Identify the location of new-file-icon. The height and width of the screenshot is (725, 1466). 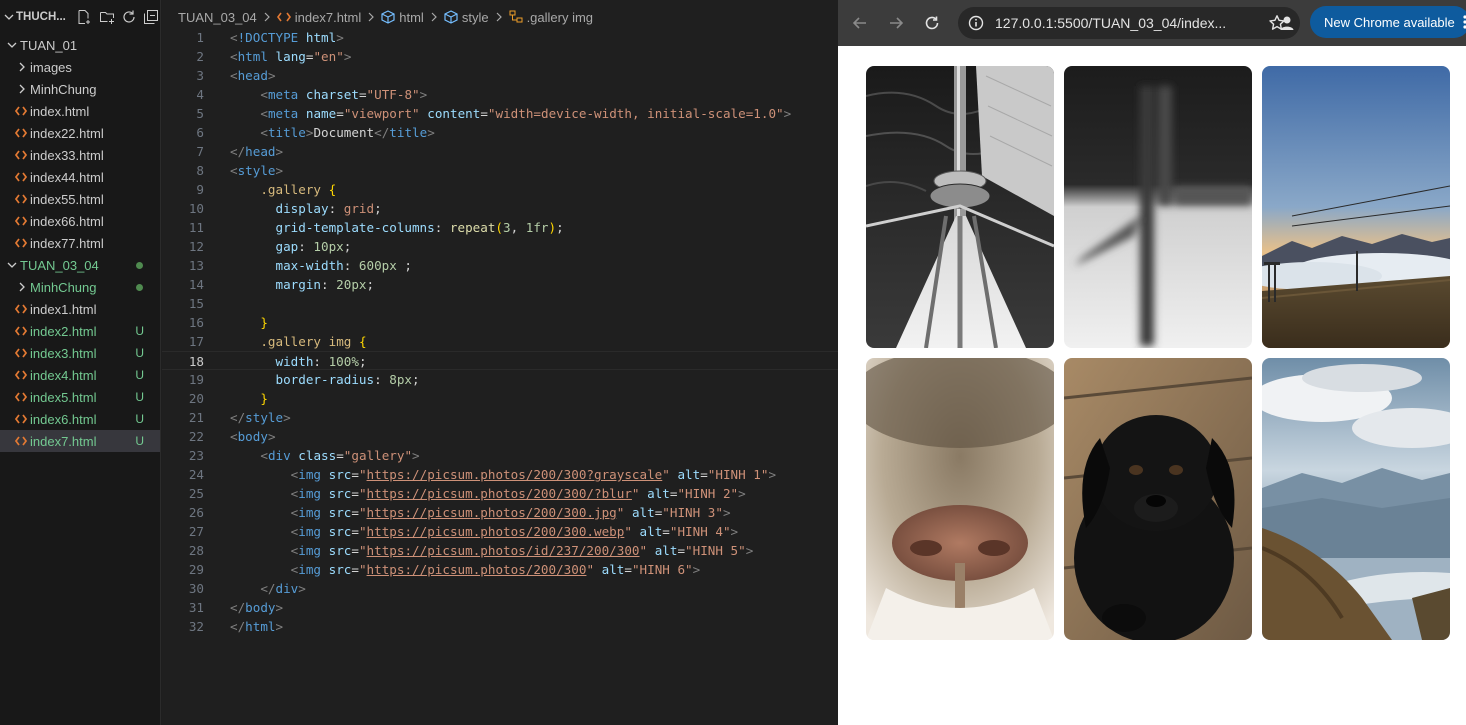
(84, 17).